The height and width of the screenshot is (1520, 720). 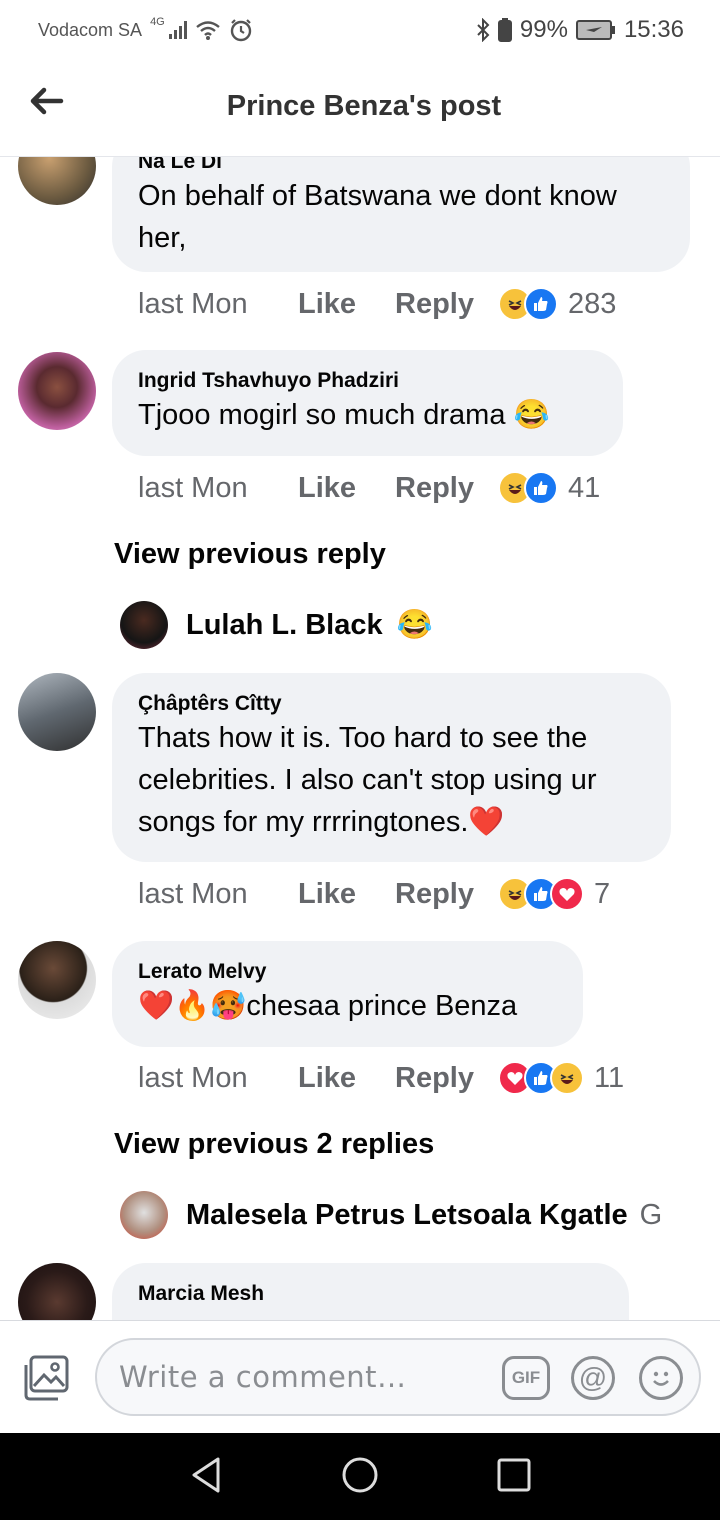 What do you see at coordinates (651, 1214) in the screenshot?
I see `reply-text: G` at bounding box center [651, 1214].